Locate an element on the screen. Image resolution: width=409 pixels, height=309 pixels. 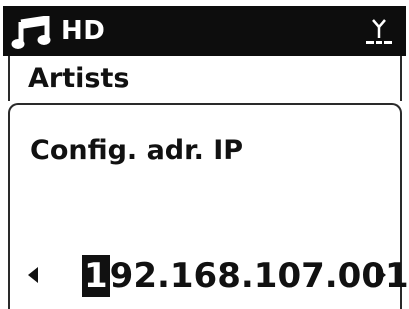
antenna-signal-icon is located at coordinates (379, 31).